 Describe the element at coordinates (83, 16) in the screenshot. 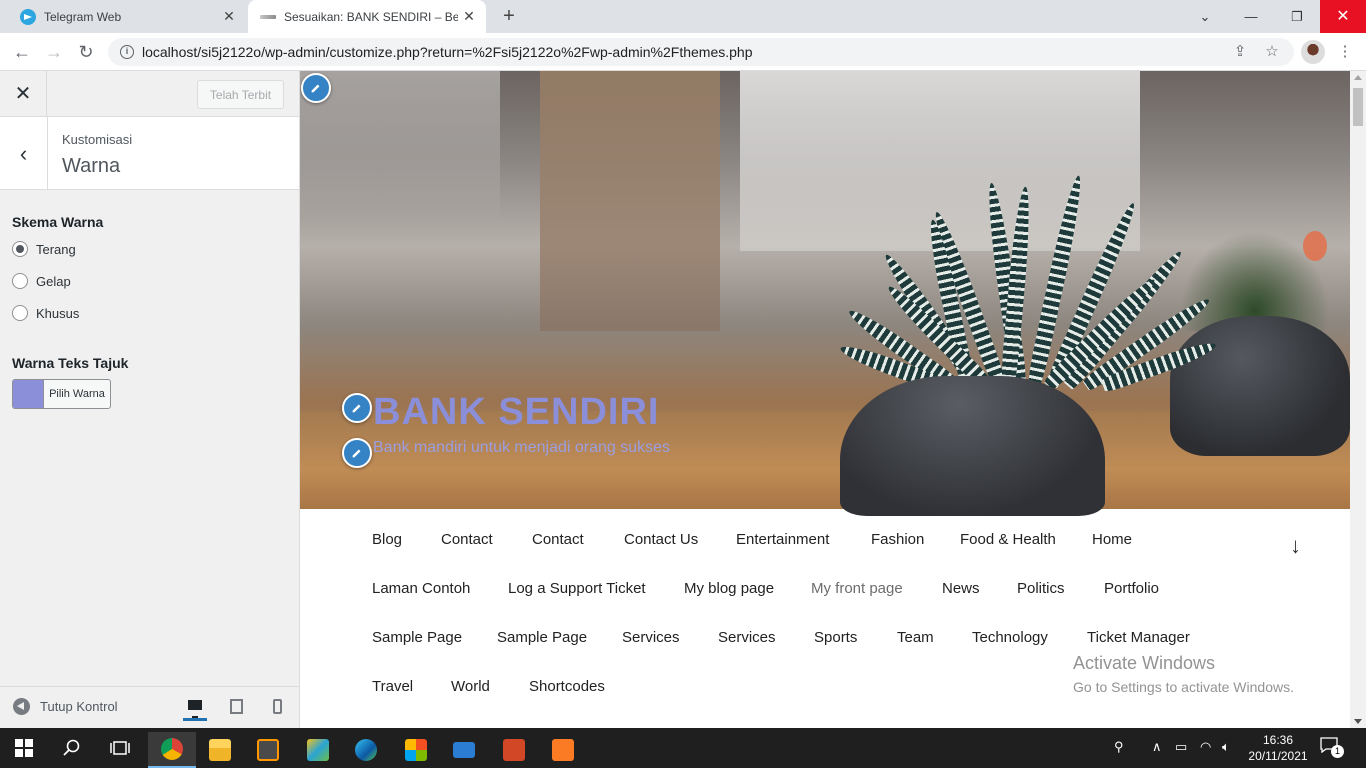

I see `tab-title: Telegram Web` at that location.